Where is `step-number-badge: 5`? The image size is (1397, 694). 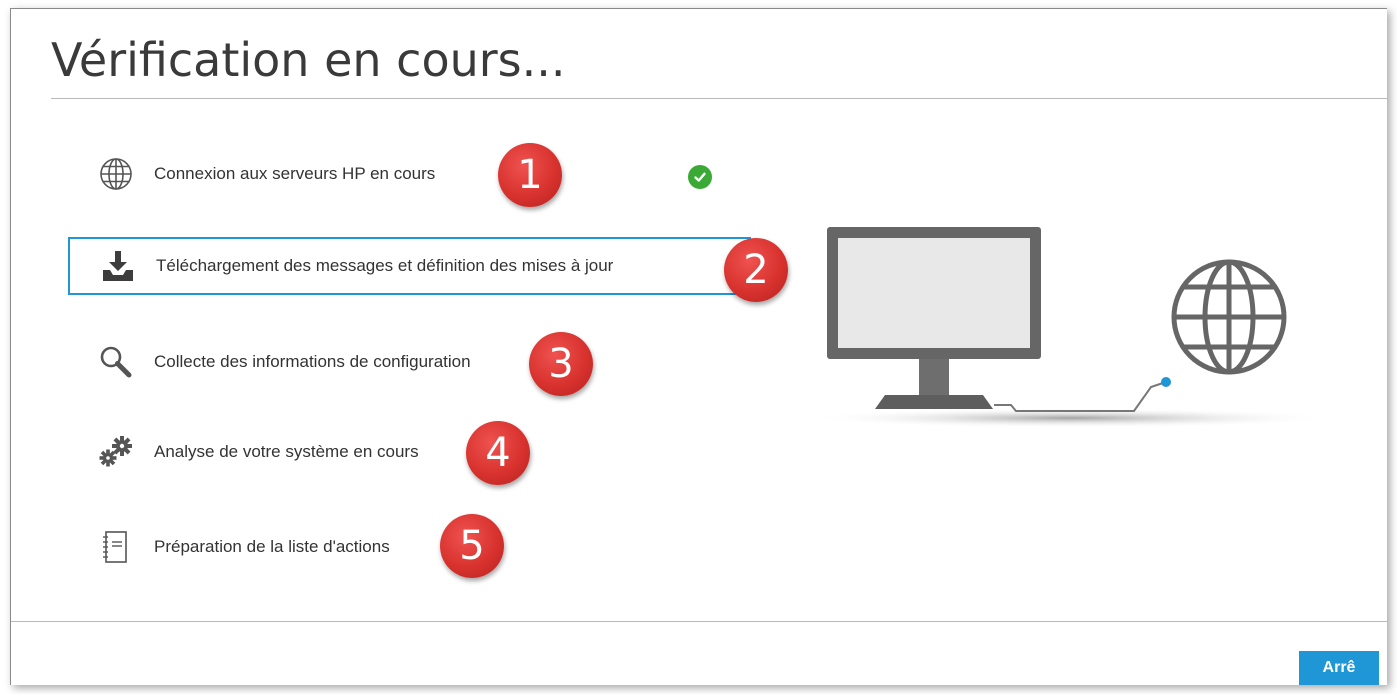
step-number-badge: 5 is located at coordinates (472, 546).